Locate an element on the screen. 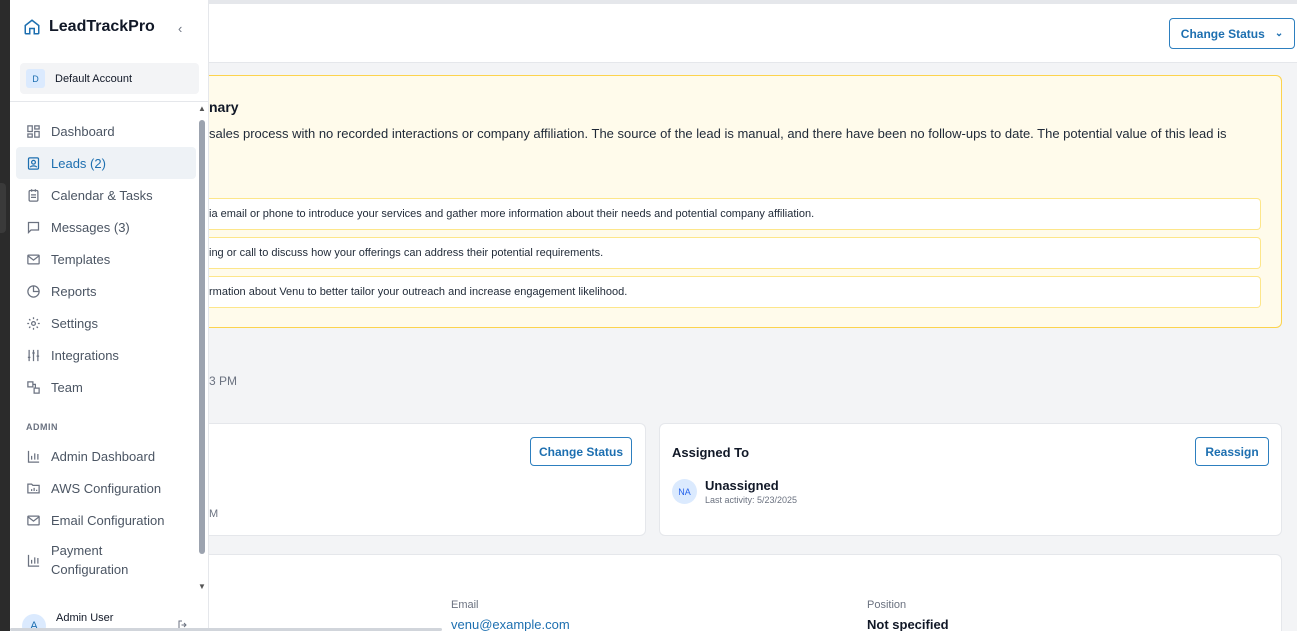  sidebar-item-templates: Templates is located at coordinates (106, 259).